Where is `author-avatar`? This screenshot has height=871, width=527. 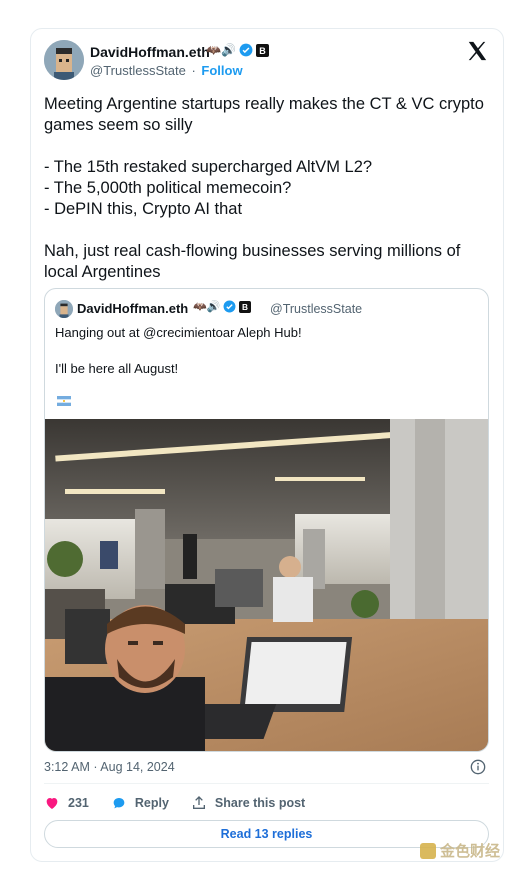 author-avatar is located at coordinates (64, 60).